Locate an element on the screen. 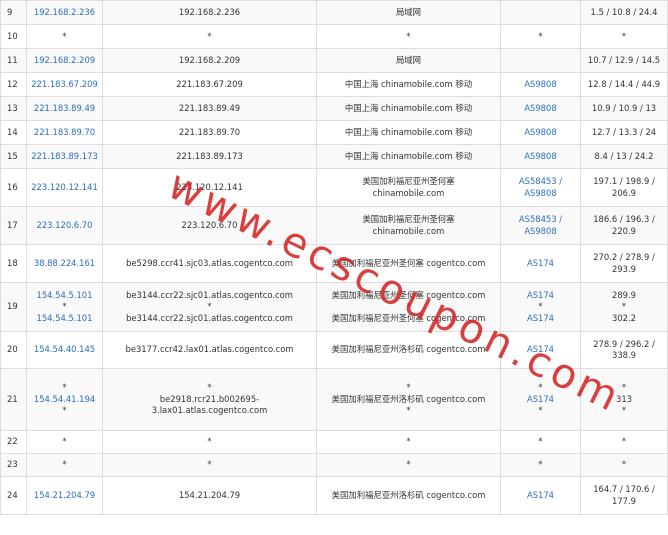 This screenshot has width=668, height=535. ip-cell: 221.183.89.173 is located at coordinates (64, 156).